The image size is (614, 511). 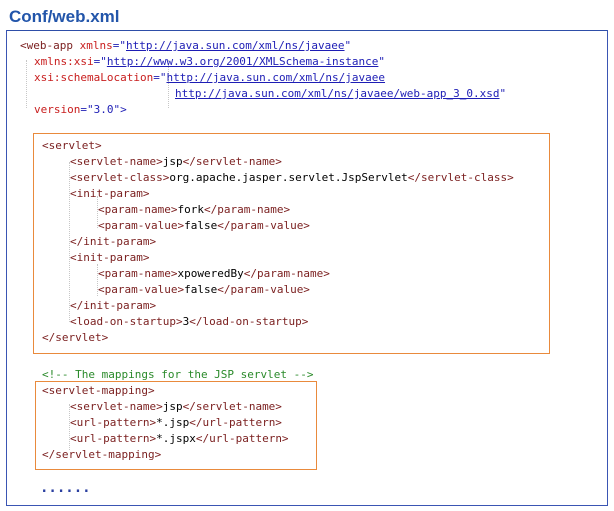 What do you see at coordinates (172, 406) in the screenshot?
I see `mapping-servlet-name-value: jsp` at bounding box center [172, 406].